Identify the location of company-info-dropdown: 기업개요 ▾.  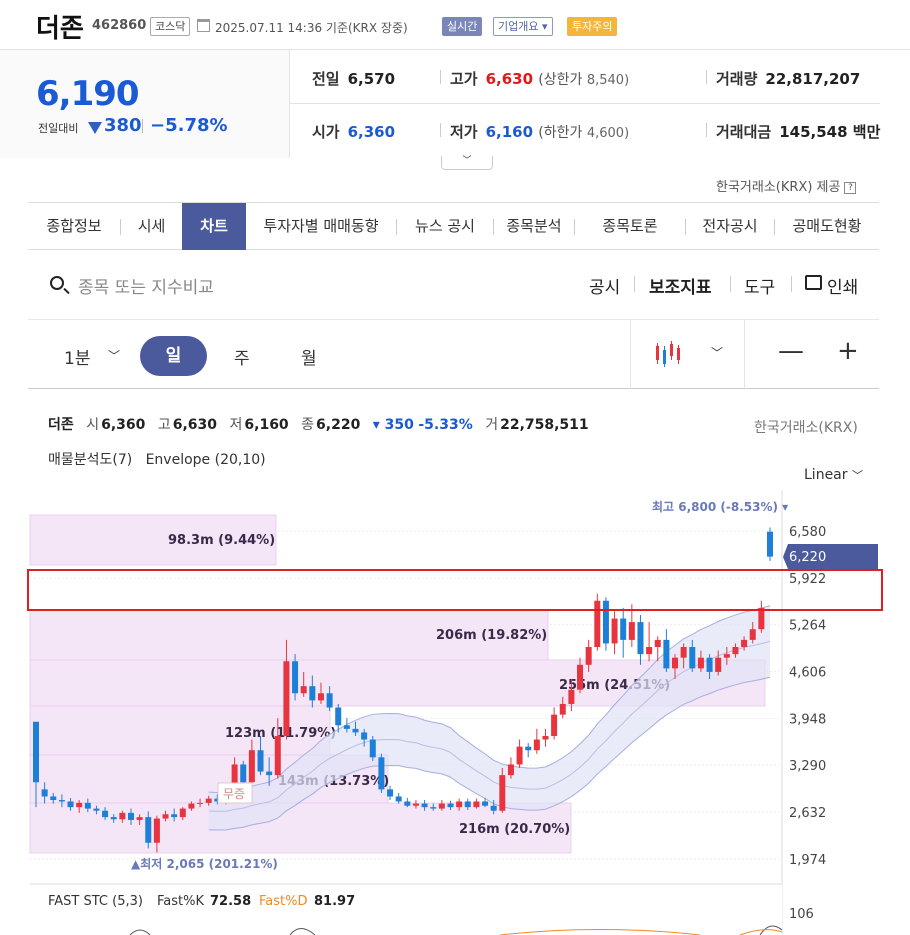
(523, 26).